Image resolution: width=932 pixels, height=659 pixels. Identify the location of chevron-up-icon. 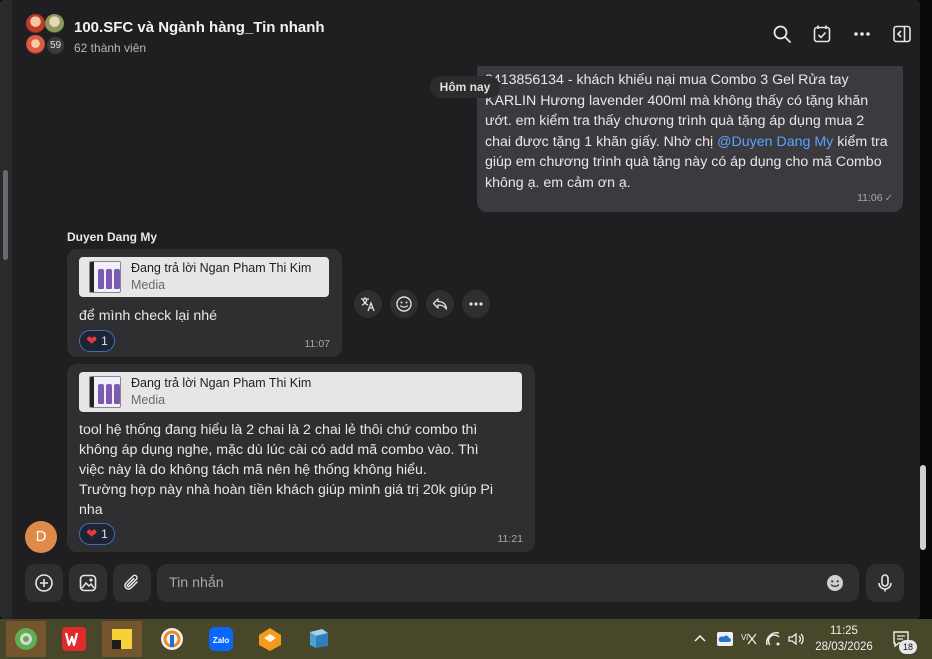
(700, 639).